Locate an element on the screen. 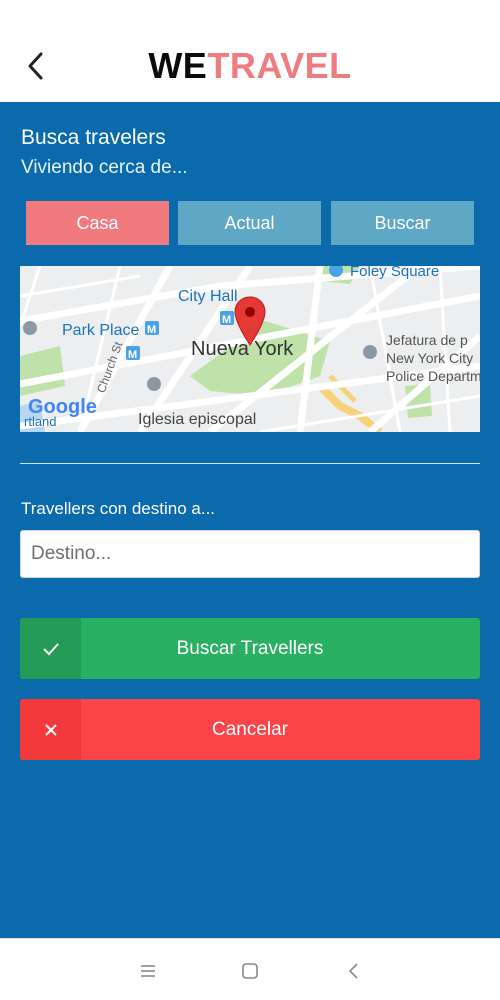  menu-icon is located at coordinates (148, 971).